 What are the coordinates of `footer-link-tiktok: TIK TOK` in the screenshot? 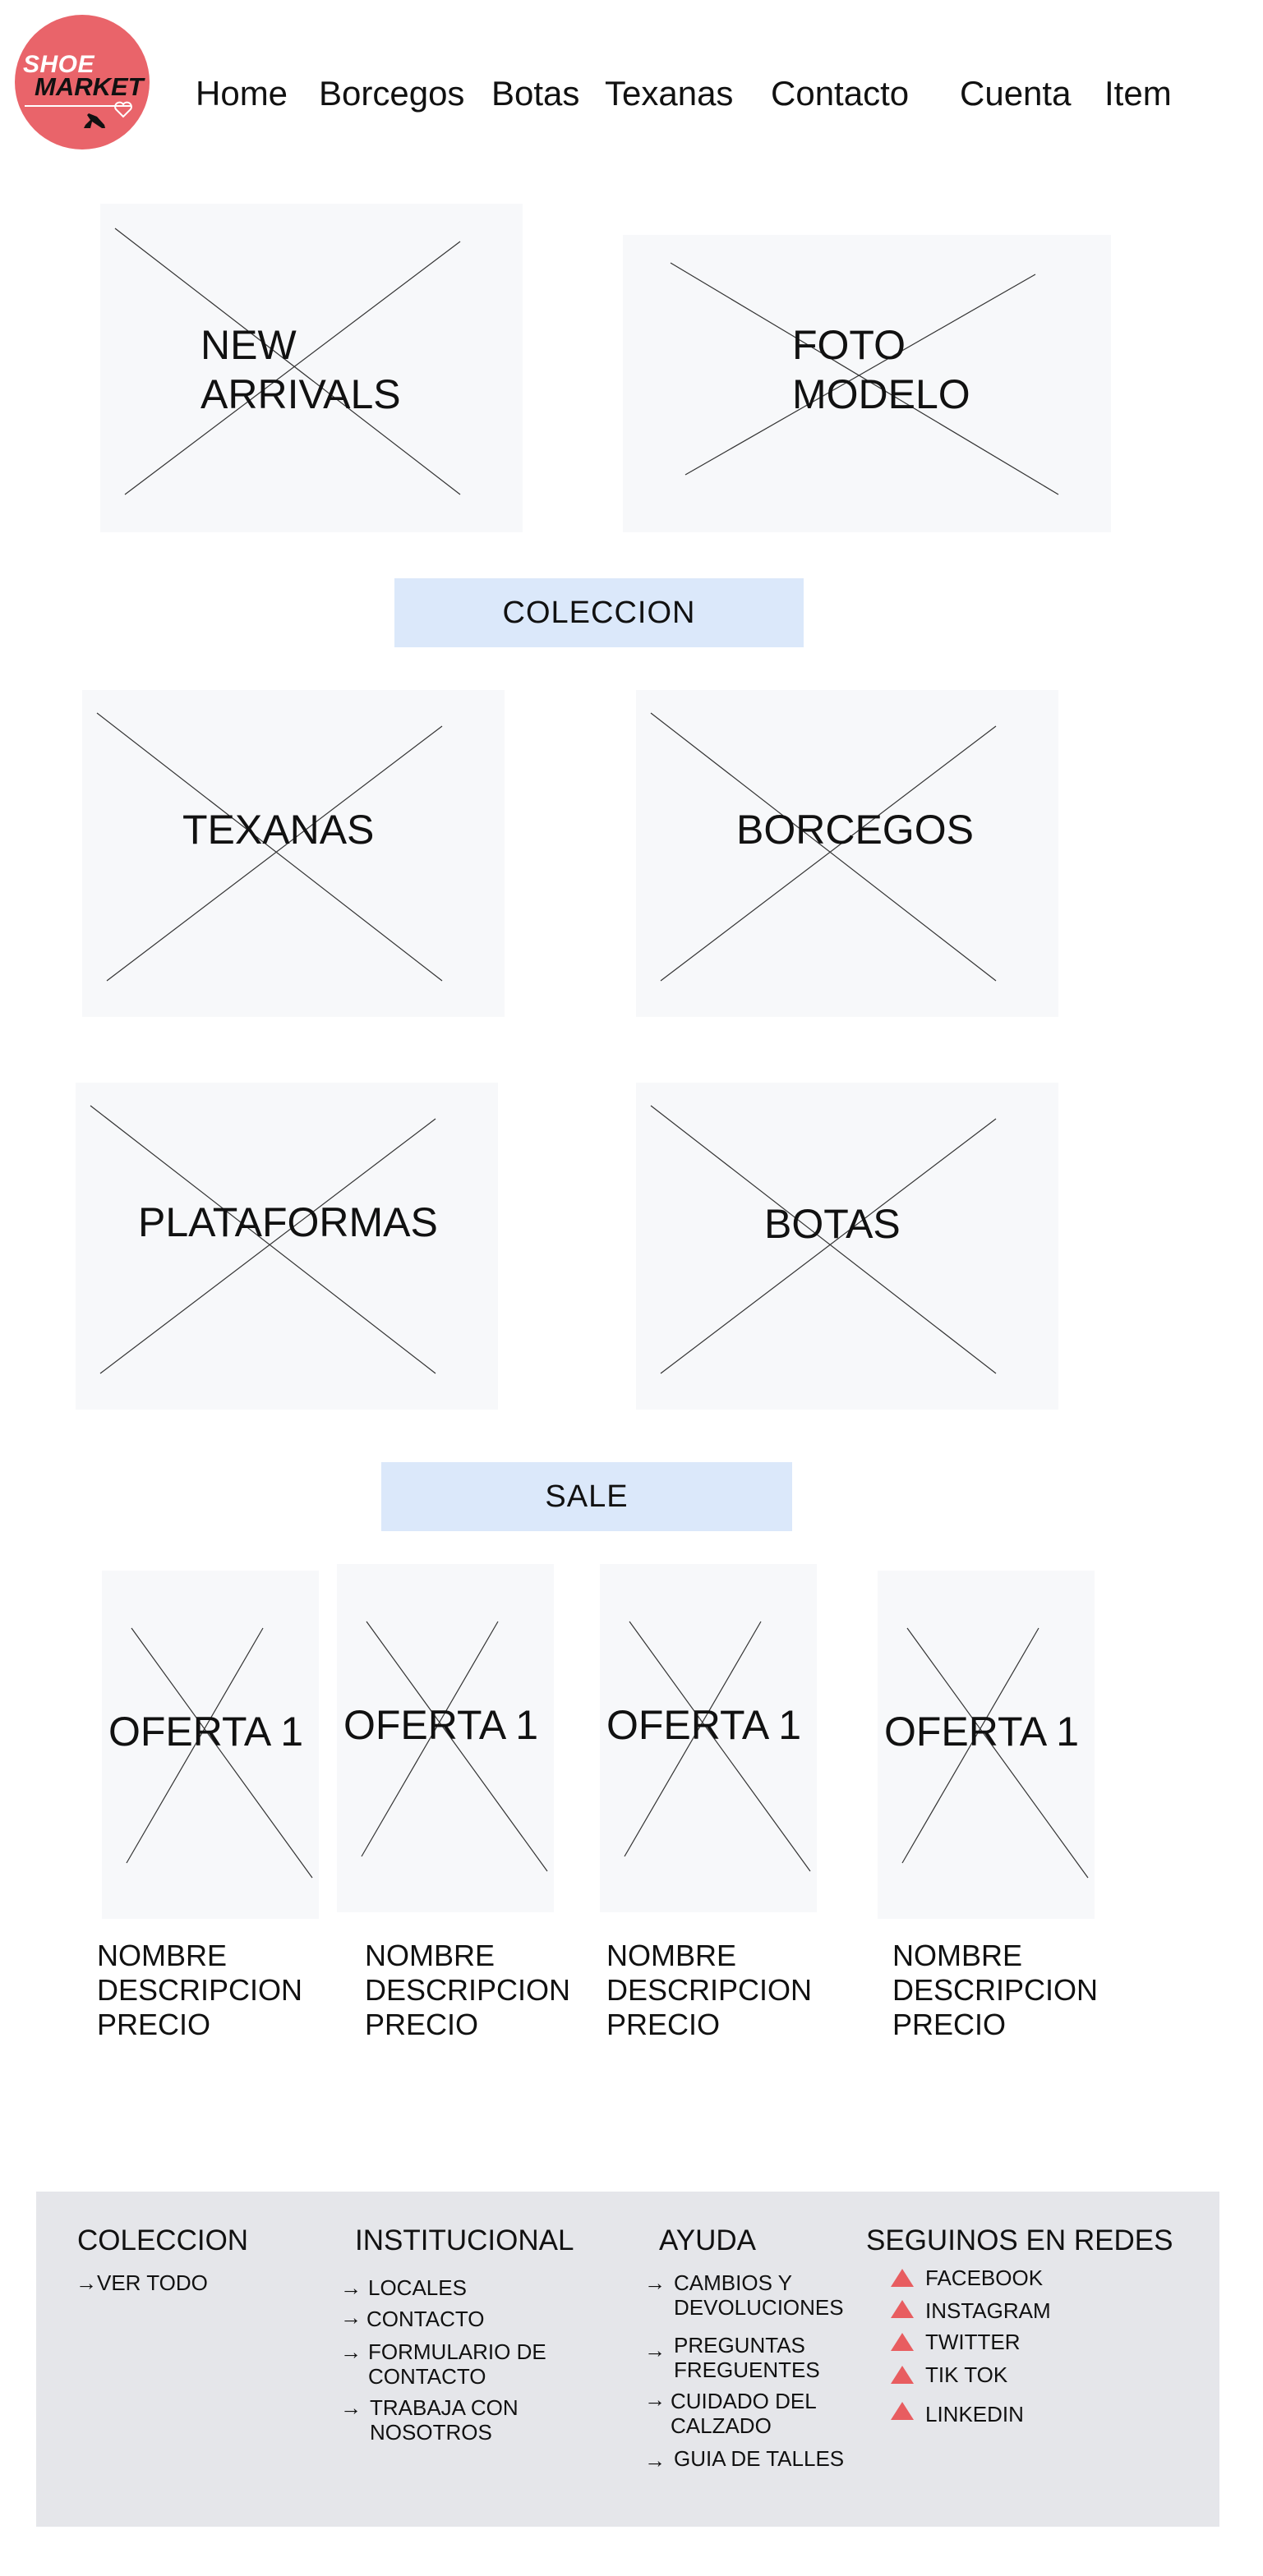 It's located at (966, 2374).